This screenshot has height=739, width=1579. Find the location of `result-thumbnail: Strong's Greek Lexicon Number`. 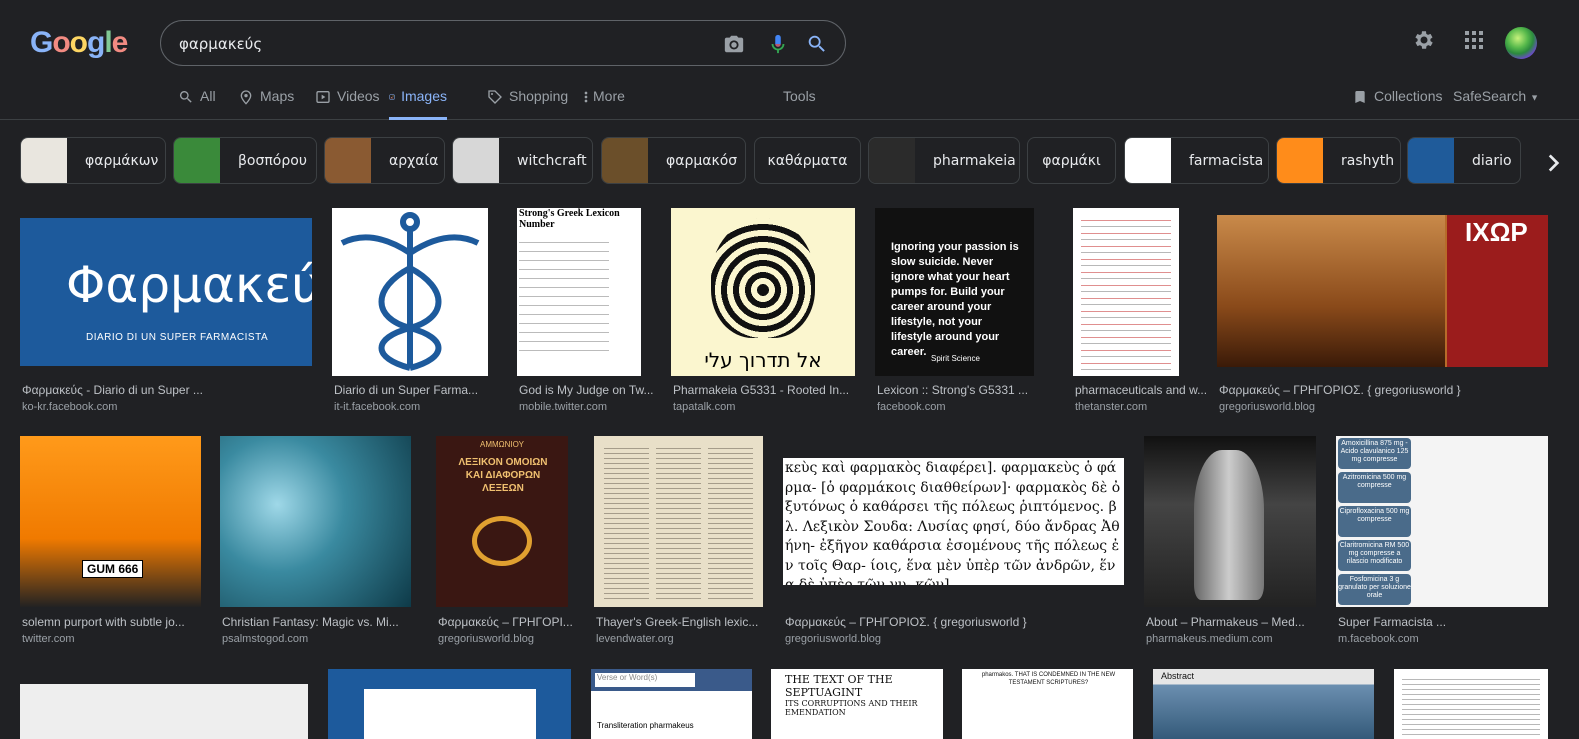

result-thumbnail: Strong's Greek Lexicon Number is located at coordinates (579, 292).